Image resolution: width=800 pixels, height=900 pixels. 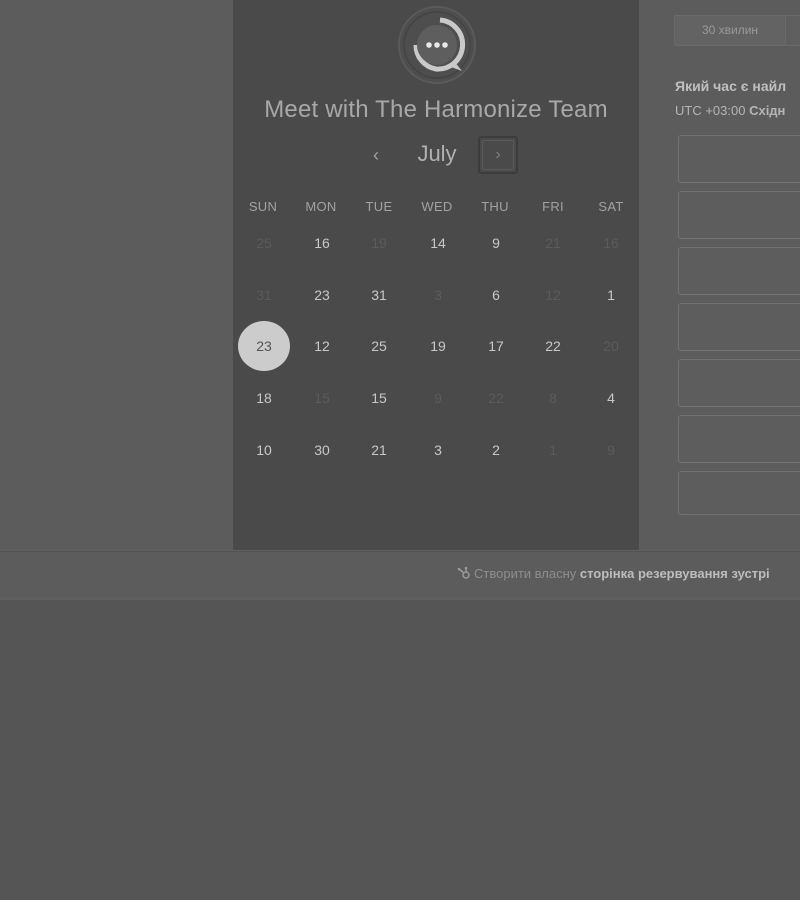 I want to click on page-title: Meet with The Harmonize Team, so click(x=436, y=109).